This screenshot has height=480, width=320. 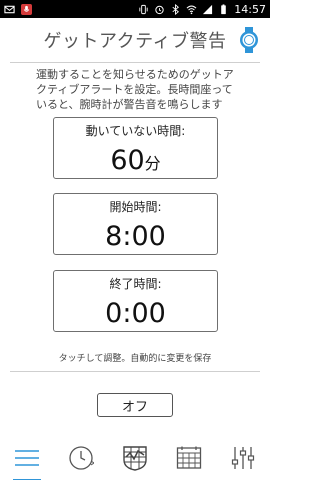 I want to click on nav-activity, so click(x=135, y=458).